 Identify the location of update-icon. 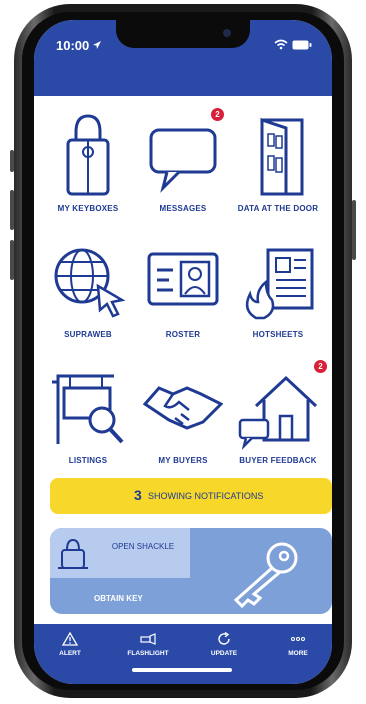
(224, 638).